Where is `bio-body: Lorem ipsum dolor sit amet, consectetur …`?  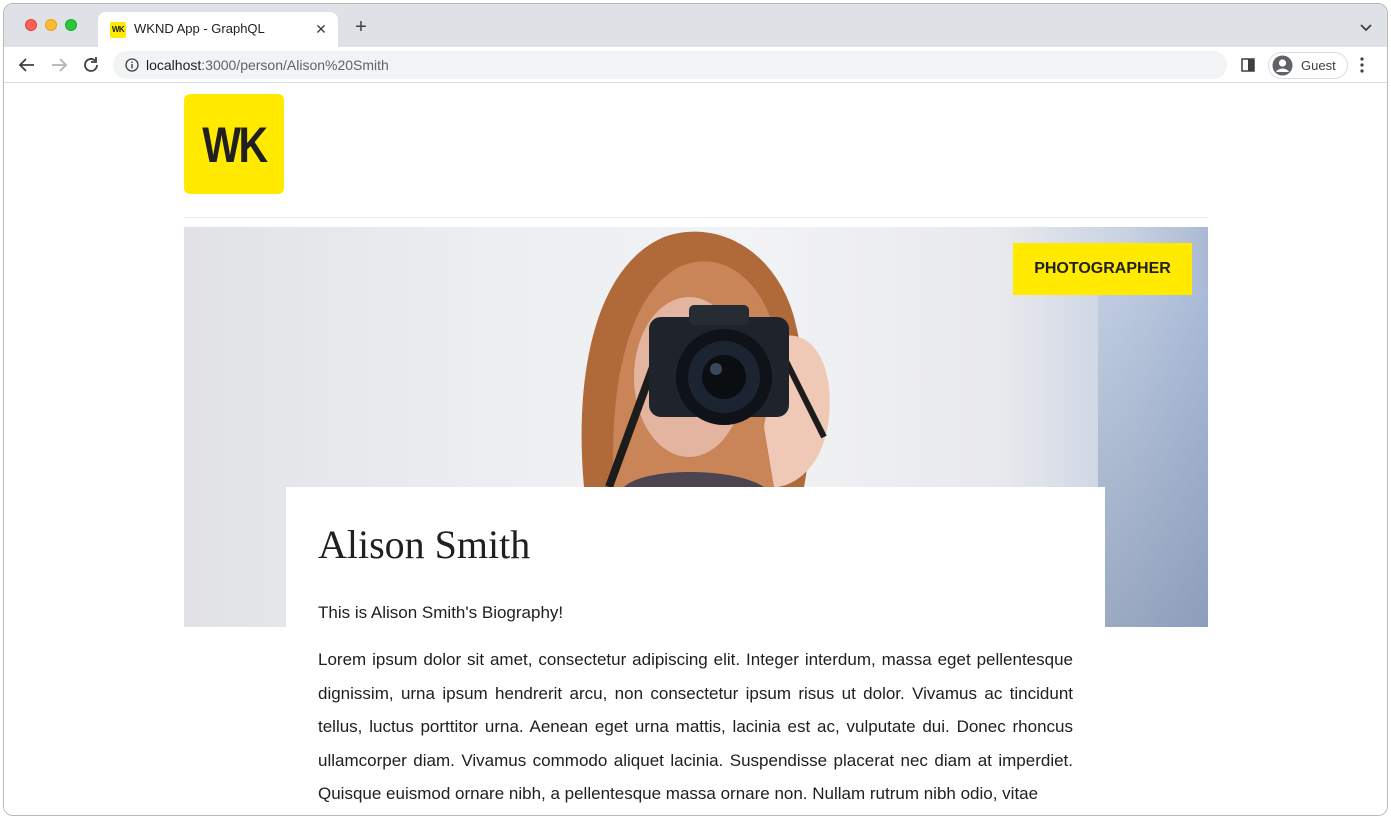
bio-body: Lorem ipsum dolor sit amet, consectetur … is located at coordinates (695, 726).